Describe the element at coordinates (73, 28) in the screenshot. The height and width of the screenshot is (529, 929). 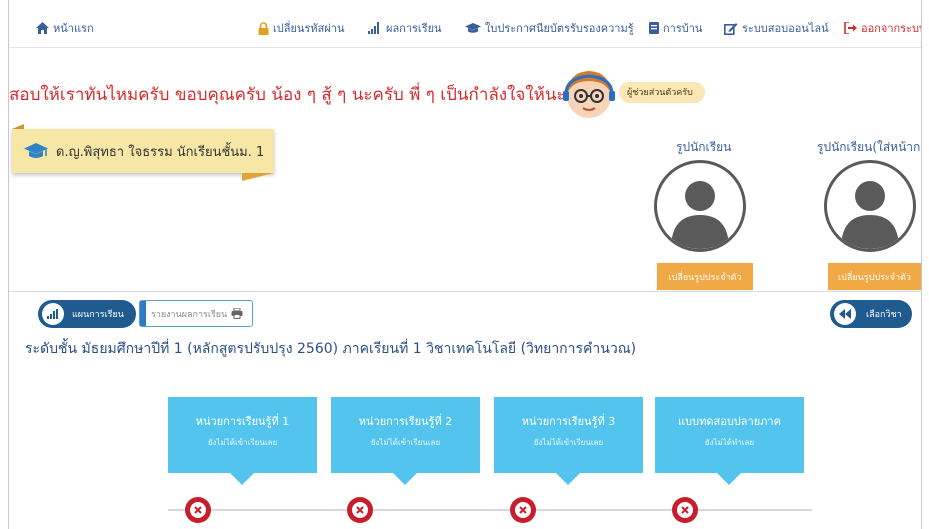
I see `nav-home-label: หน้าแรก` at that location.